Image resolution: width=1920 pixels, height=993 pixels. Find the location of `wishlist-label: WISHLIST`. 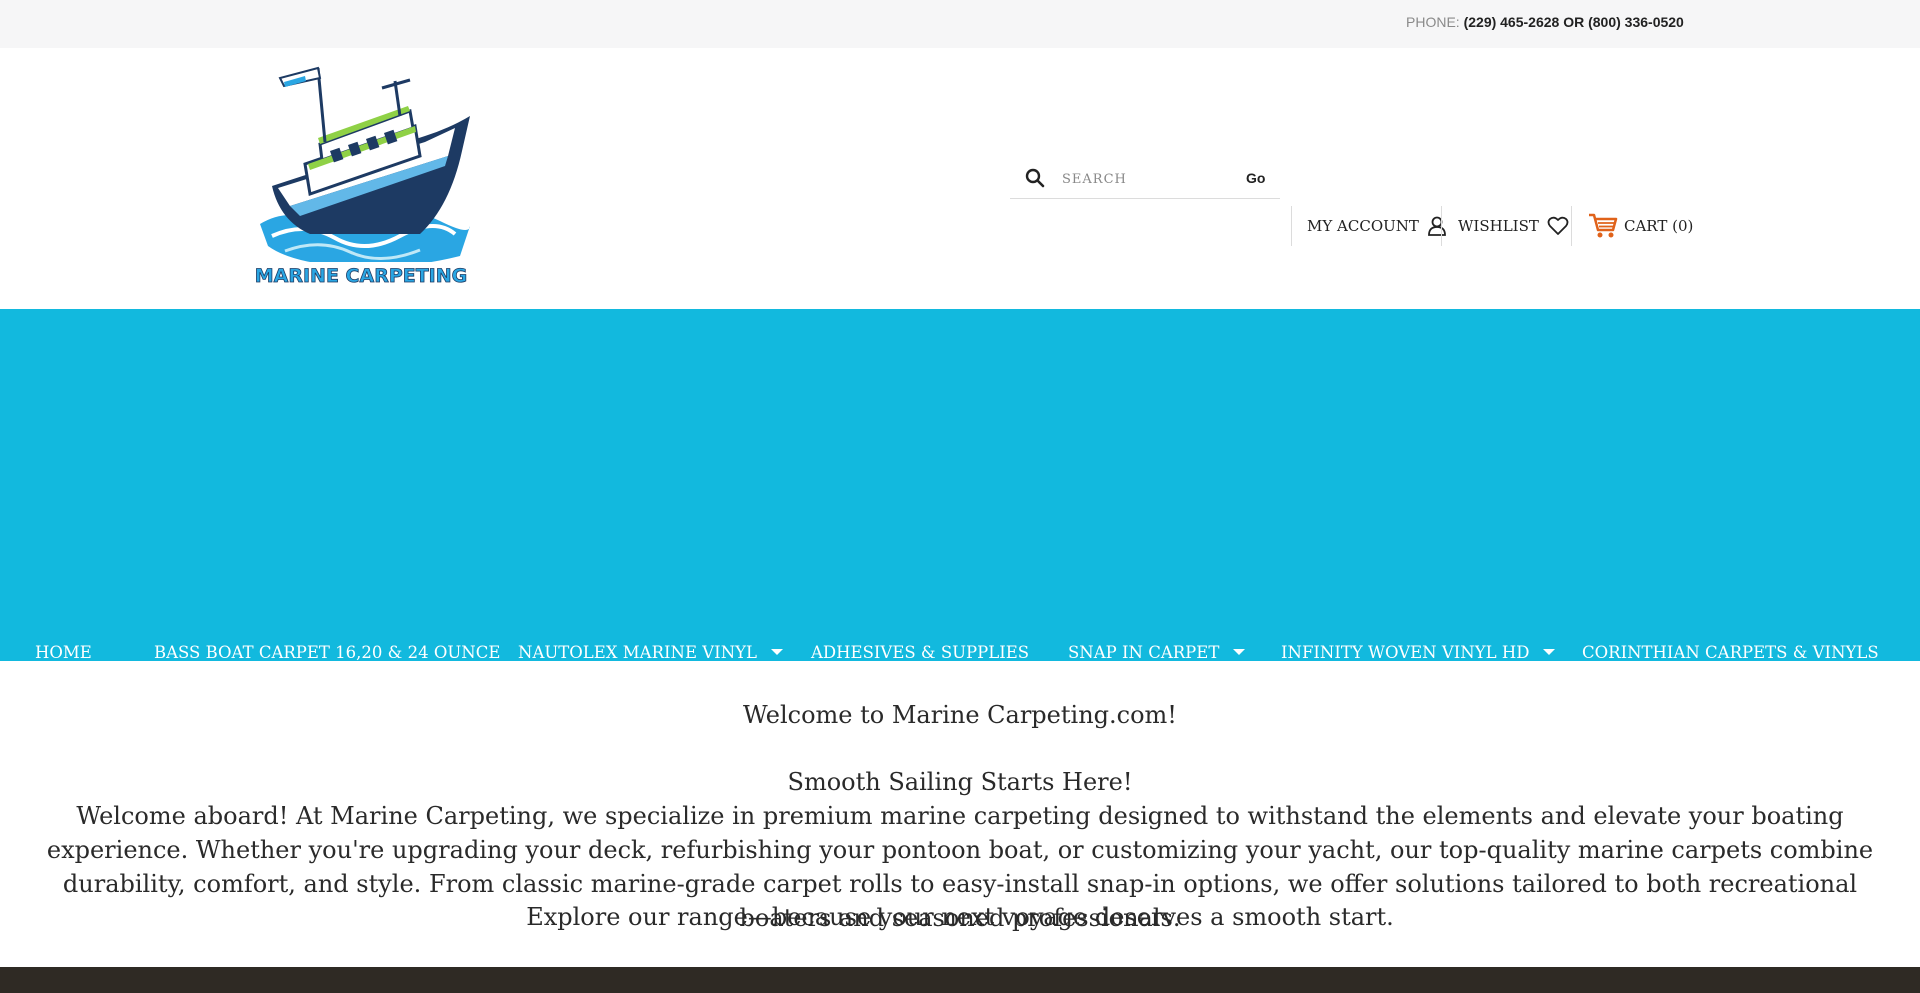

wishlist-label: WISHLIST is located at coordinates (1498, 226).